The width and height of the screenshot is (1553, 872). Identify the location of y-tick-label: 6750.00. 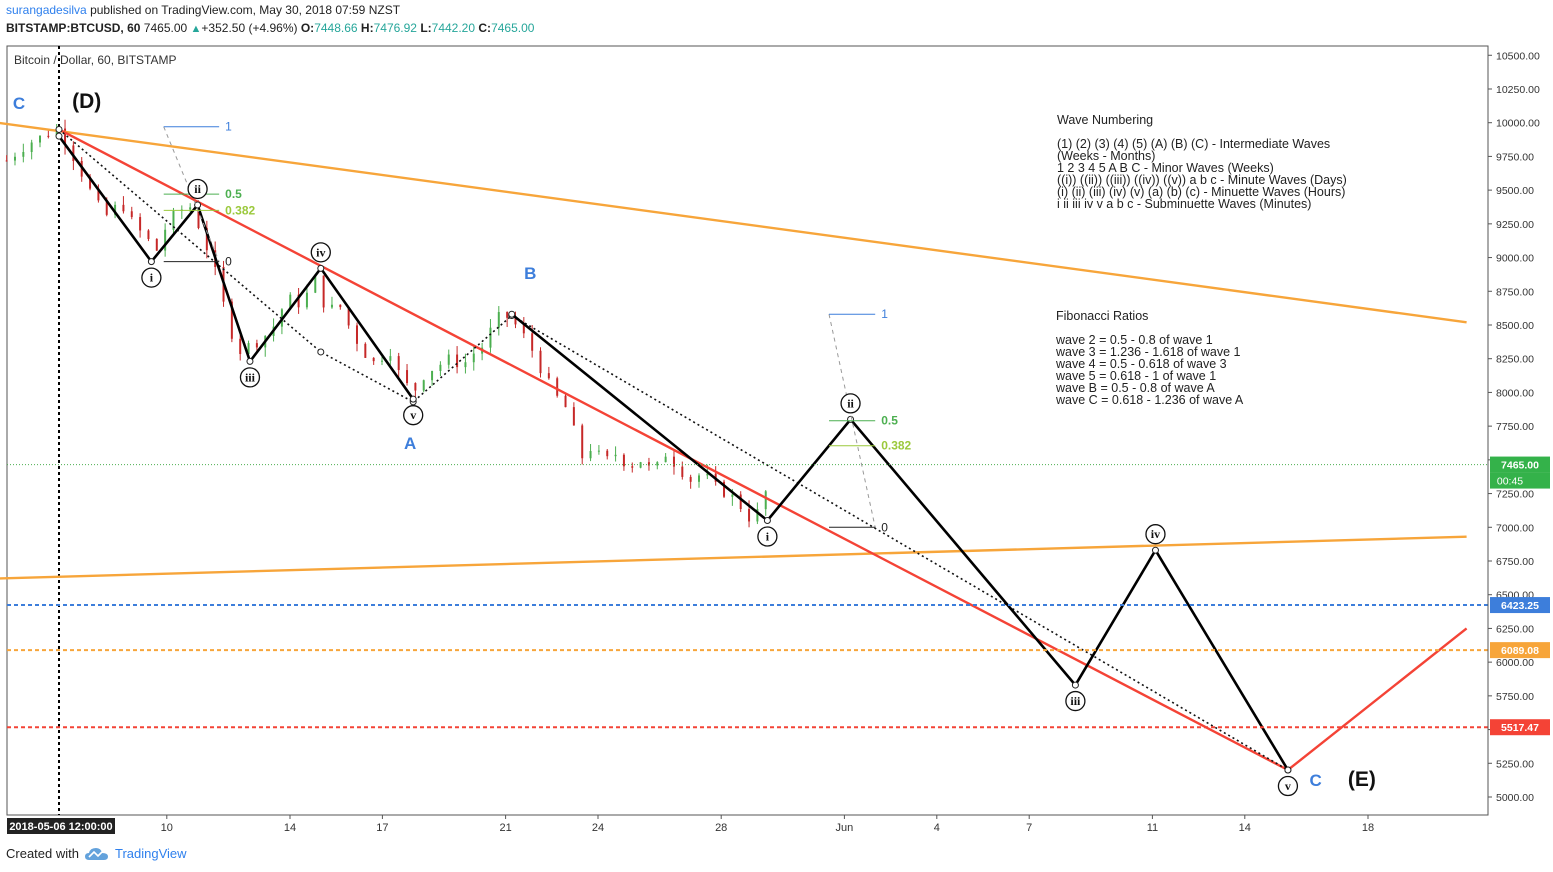
(1515, 562).